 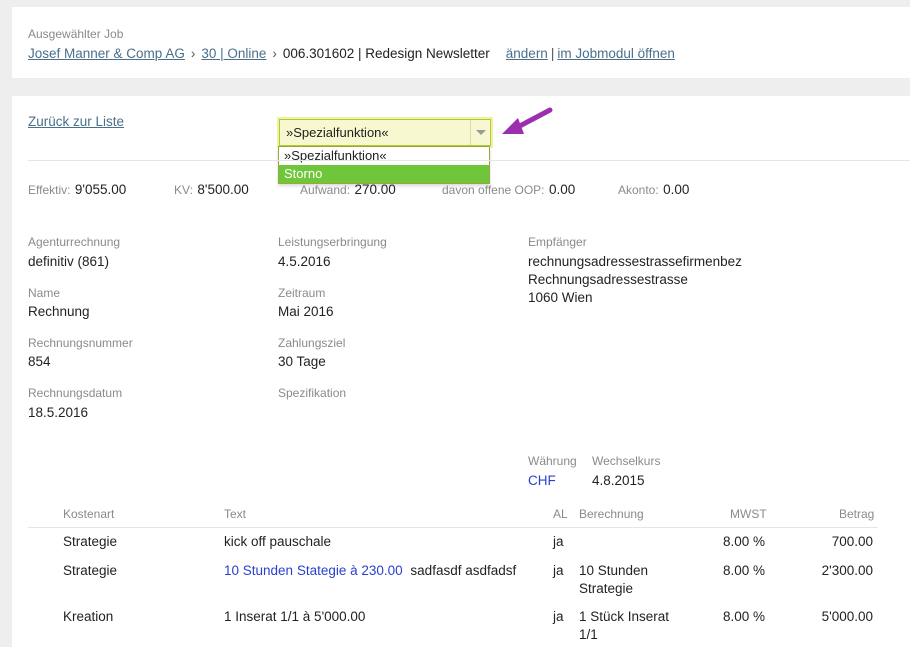 I want to click on col-header-text: Text, so click(x=235, y=514).